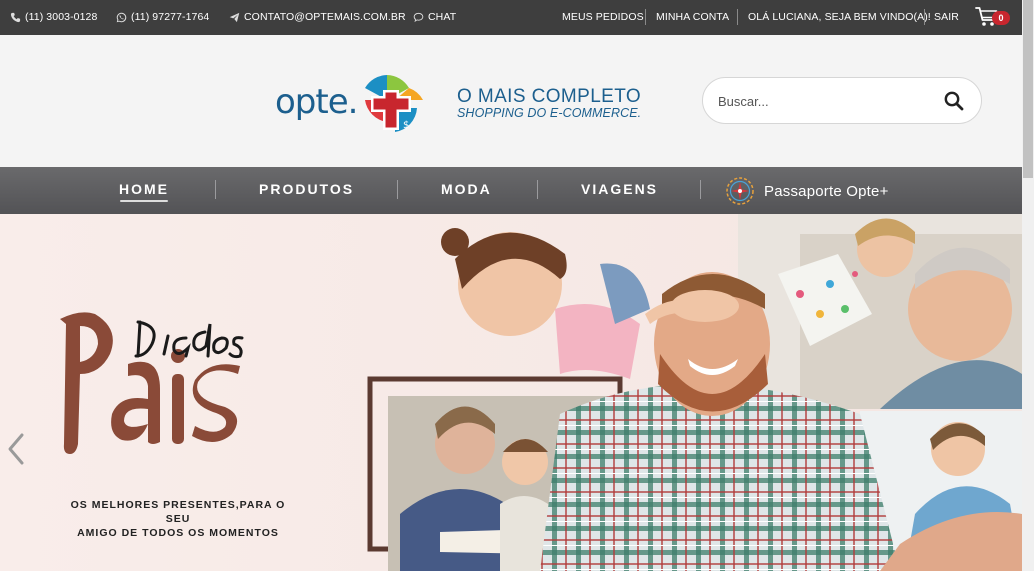 The width and height of the screenshot is (1034, 571). I want to click on email-link: CONTATO@OPTEMAIS.COM.BR, so click(317, 17).